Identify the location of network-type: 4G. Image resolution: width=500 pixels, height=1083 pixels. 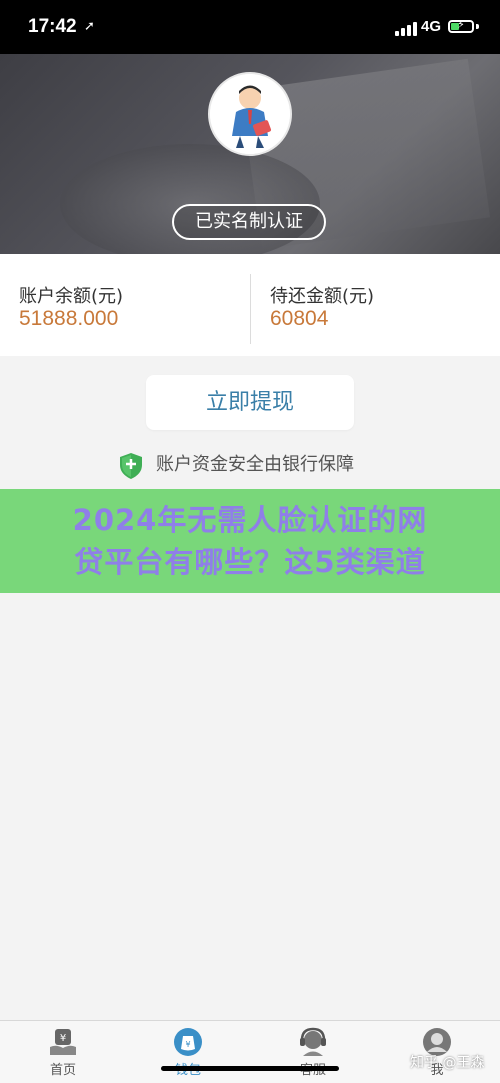
(431, 26).